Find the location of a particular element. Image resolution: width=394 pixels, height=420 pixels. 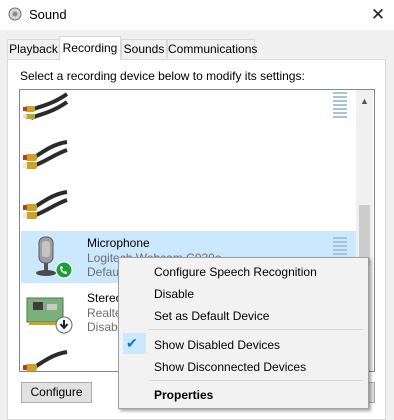

menu-item-properties: Properties is located at coordinates (183, 395).